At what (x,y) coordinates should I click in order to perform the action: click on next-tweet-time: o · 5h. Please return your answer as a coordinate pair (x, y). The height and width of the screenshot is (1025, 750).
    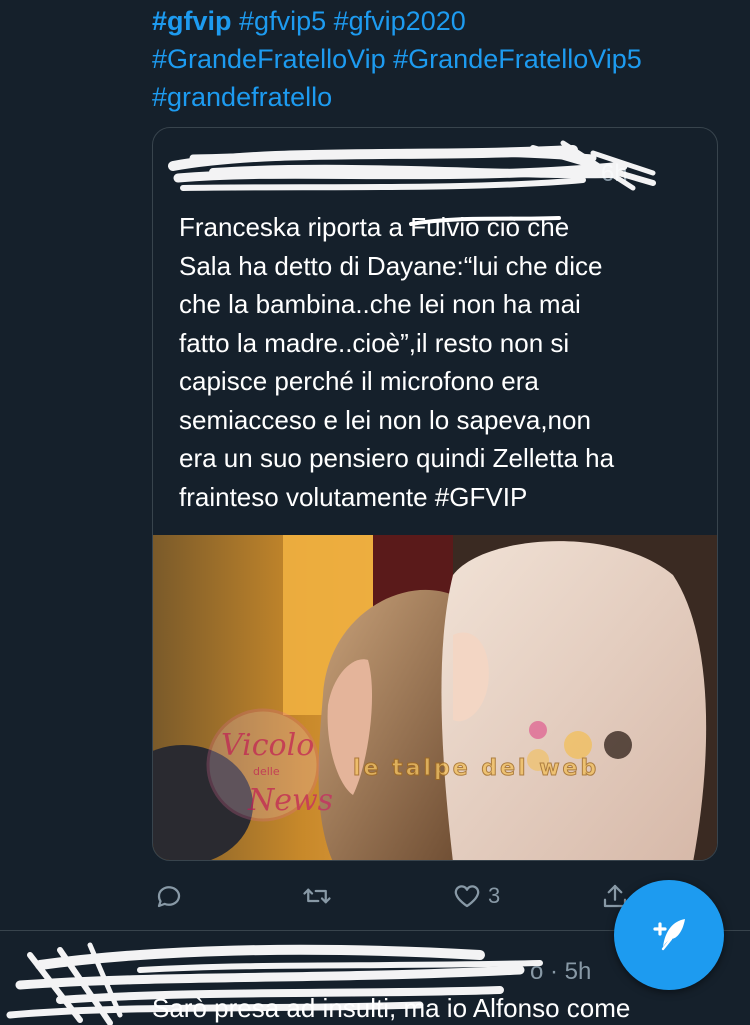
    Looking at the image, I should click on (561, 971).